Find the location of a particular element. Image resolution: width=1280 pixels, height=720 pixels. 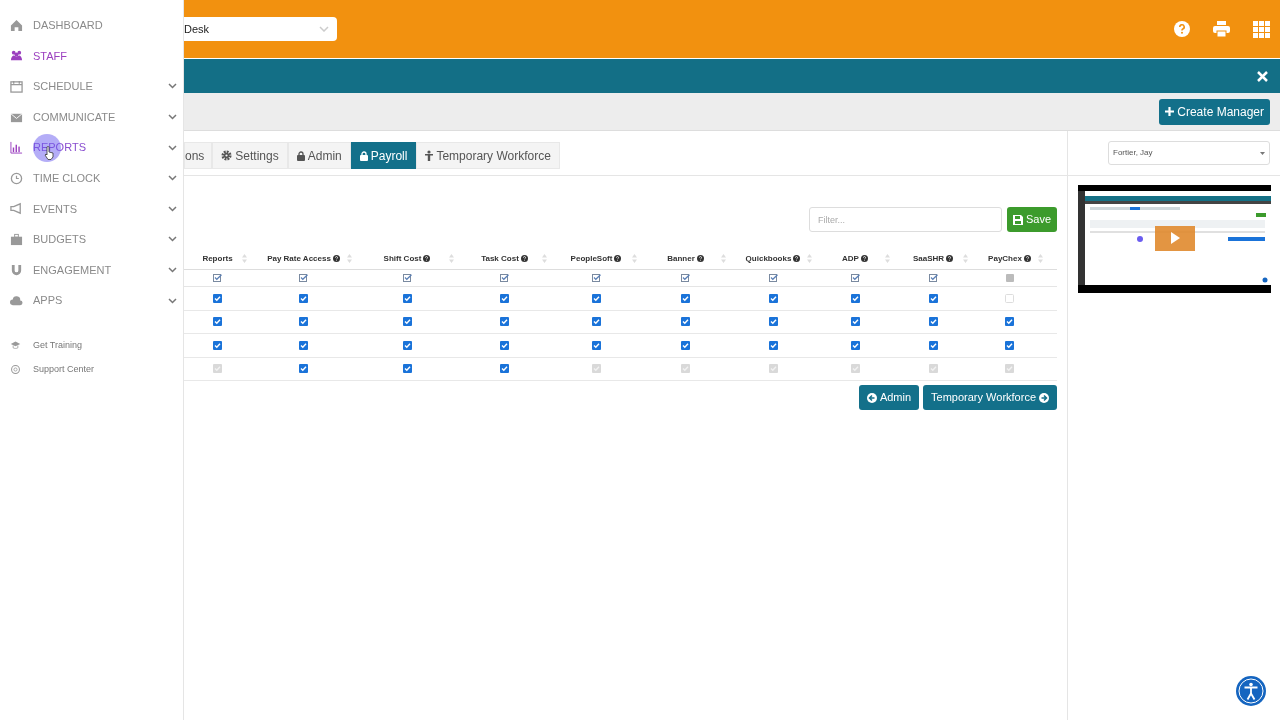

envelope-icon is located at coordinates (16, 117).